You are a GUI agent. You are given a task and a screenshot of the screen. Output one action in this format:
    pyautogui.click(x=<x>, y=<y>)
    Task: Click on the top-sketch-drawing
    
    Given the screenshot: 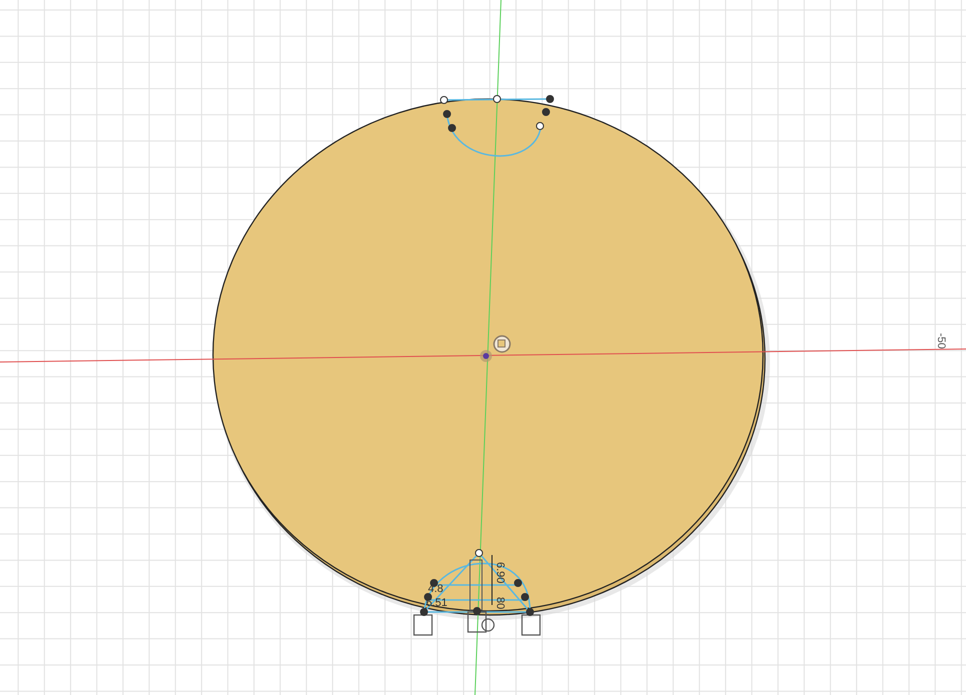 What is the action you would take?
    pyautogui.click(x=497, y=125)
    